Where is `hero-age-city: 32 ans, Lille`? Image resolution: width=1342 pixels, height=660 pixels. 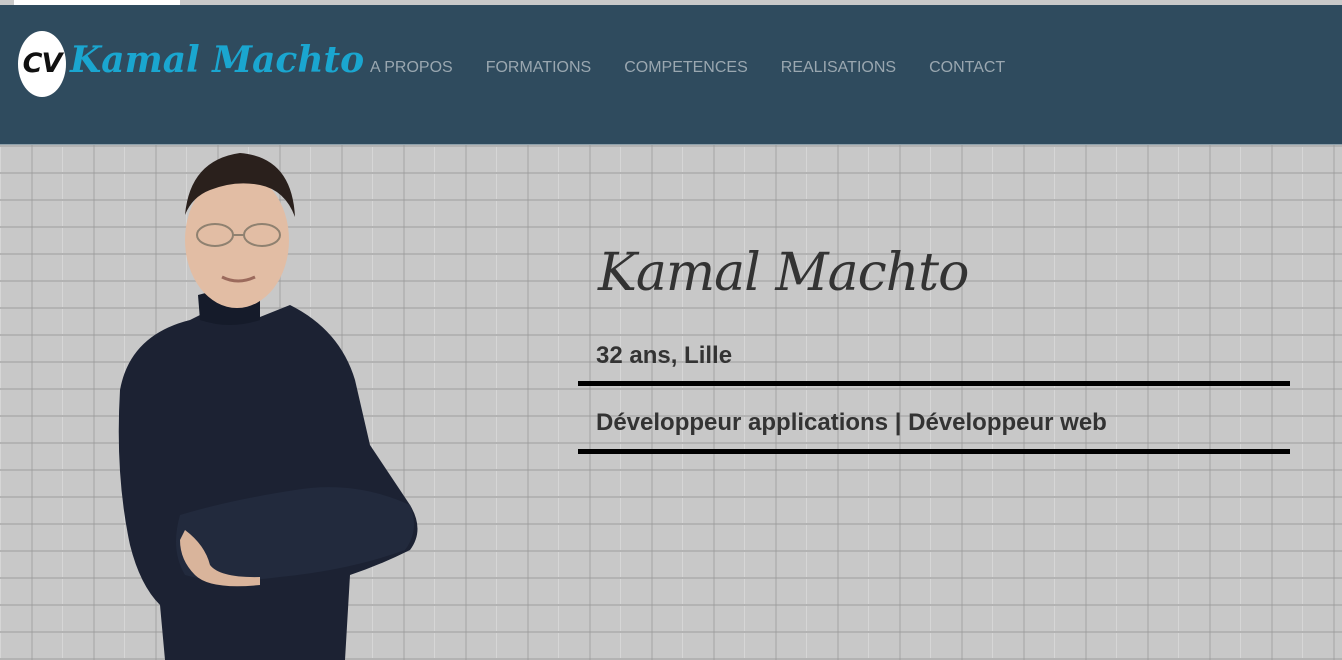
hero-age-city: 32 ans, Lille is located at coordinates (664, 355).